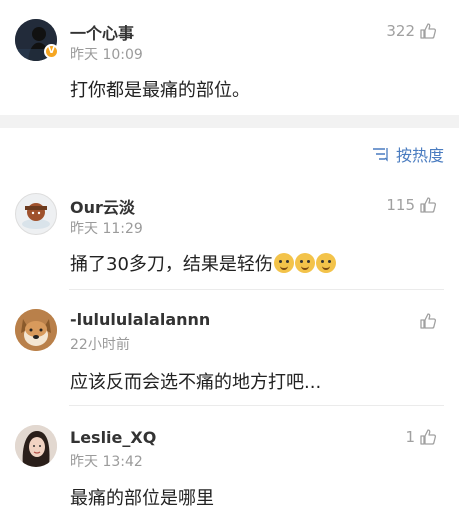  Describe the element at coordinates (100, 345) in the screenshot. I see `comment-time: 22小时前` at that location.